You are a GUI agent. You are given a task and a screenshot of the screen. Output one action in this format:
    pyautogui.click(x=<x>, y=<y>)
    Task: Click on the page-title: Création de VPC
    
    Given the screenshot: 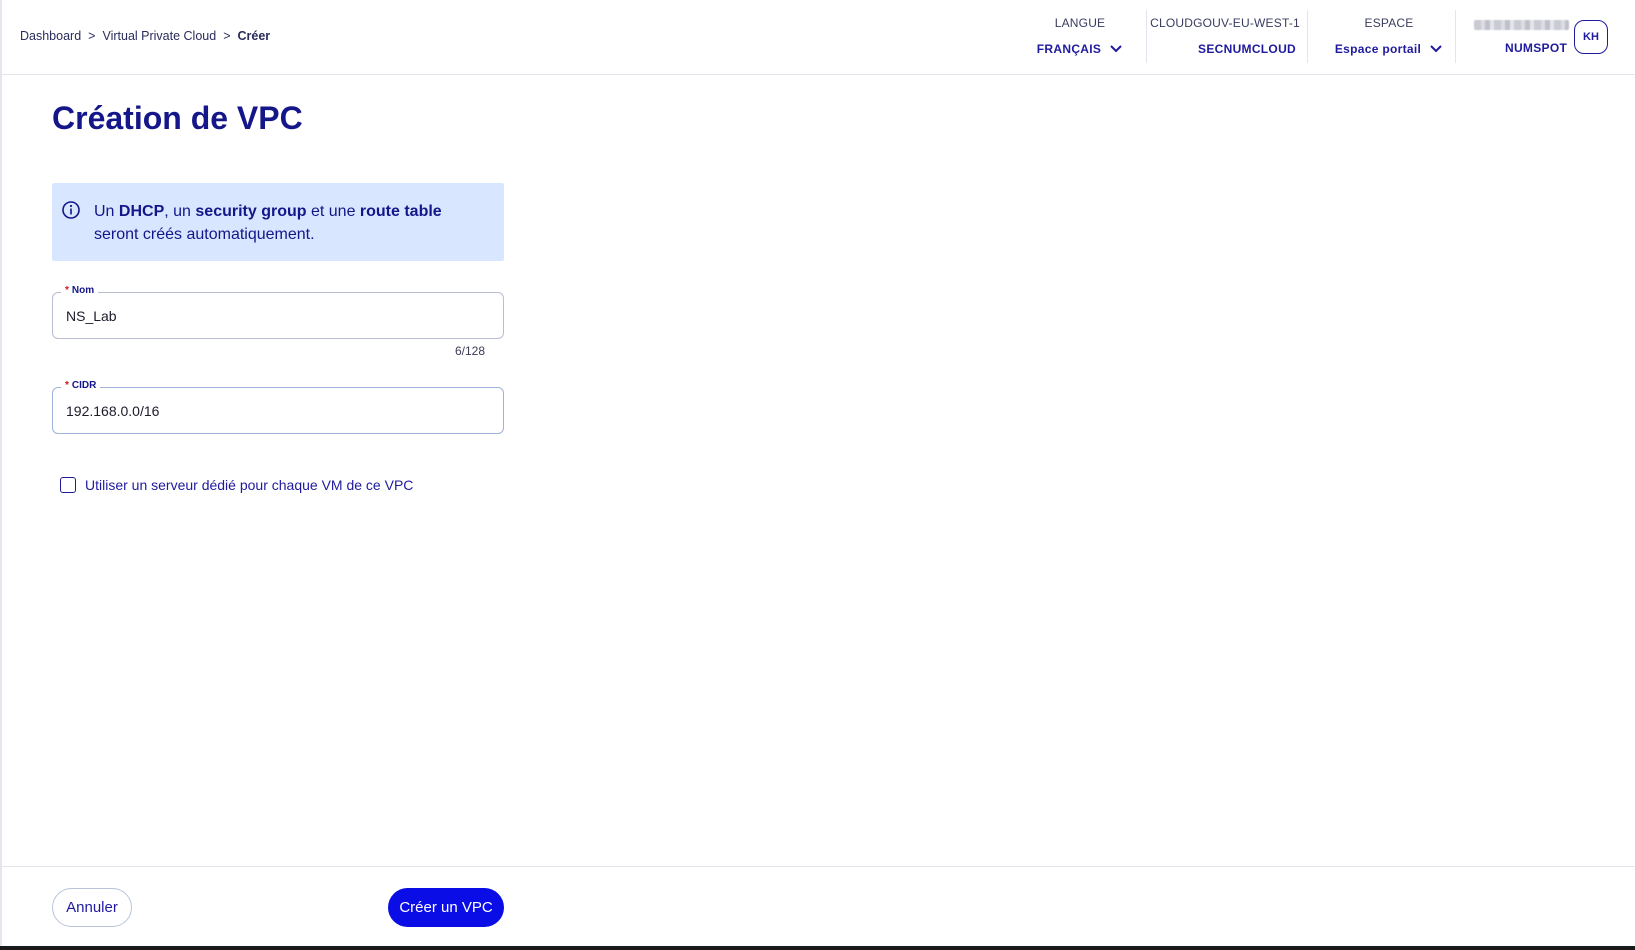 What is the action you would take?
    pyautogui.click(x=177, y=118)
    